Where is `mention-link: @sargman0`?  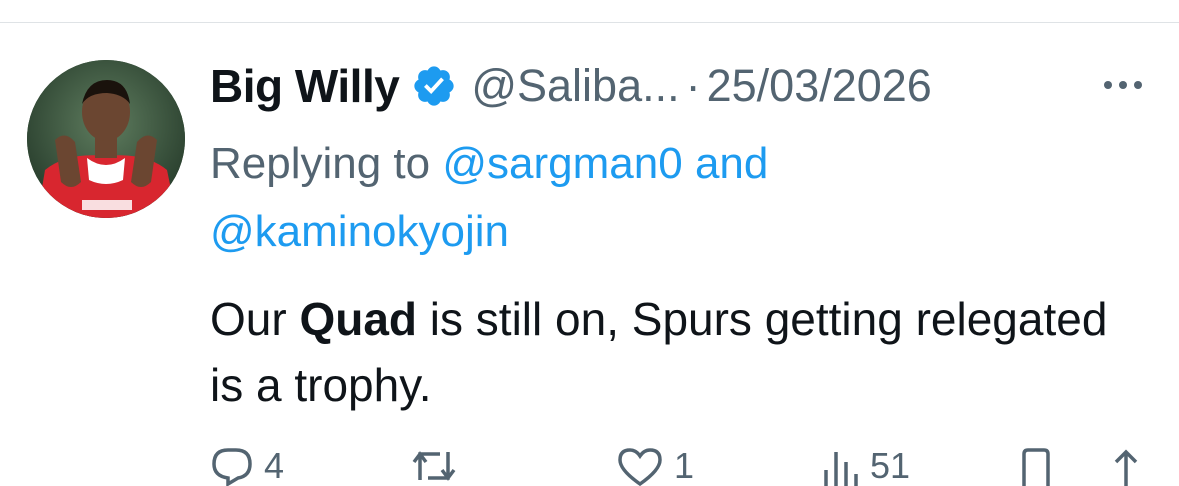 mention-link: @sargman0 is located at coordinates (562, 163).